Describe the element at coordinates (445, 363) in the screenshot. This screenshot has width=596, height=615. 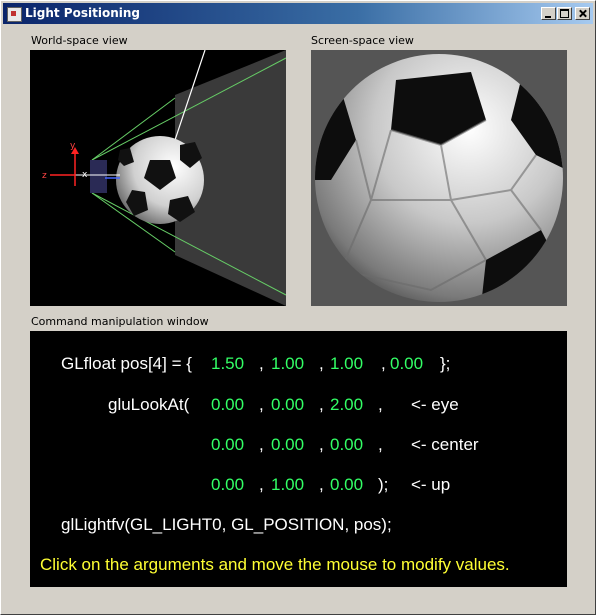
I see `pos-close-brace: };` at that location.